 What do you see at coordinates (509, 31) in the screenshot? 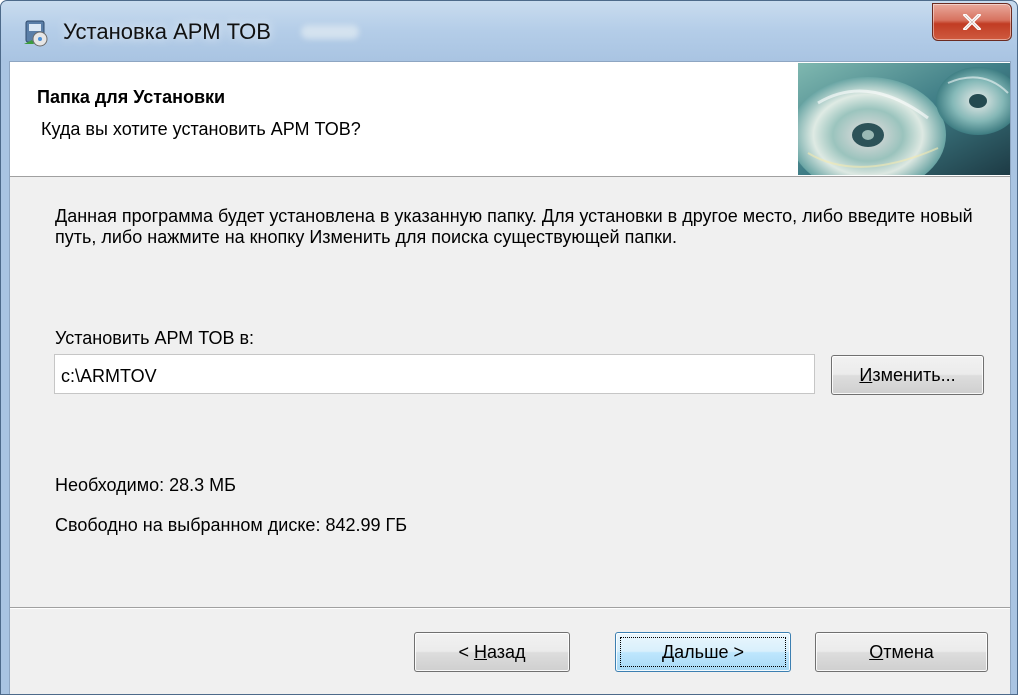
I see `title-bar: Установка АРМ ТОВ` at bounding box center [509, 31].